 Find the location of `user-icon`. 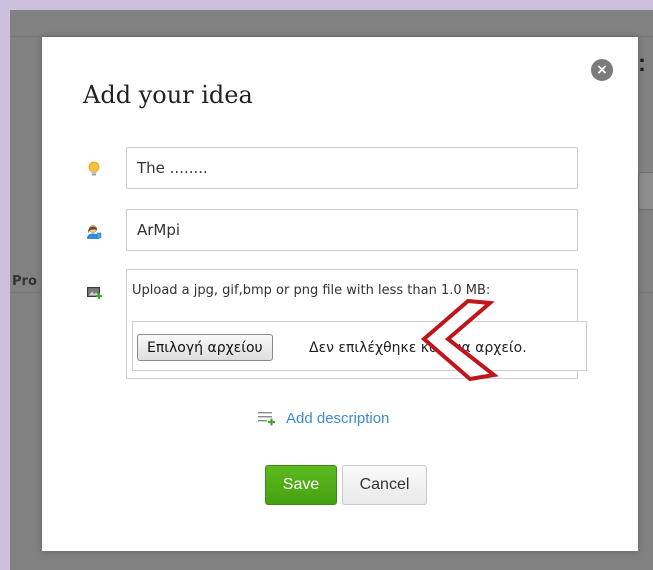

user-icon is located at coordinates (94, 232).